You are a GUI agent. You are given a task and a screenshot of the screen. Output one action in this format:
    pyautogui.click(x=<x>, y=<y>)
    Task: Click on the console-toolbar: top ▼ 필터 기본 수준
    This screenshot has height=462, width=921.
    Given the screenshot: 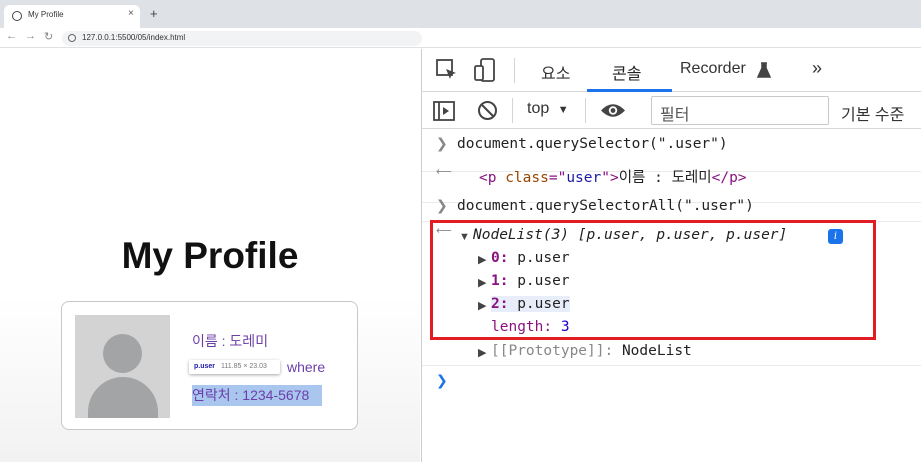 What is the action you would take?
    pyautogui.click(x=671, y=110)
    